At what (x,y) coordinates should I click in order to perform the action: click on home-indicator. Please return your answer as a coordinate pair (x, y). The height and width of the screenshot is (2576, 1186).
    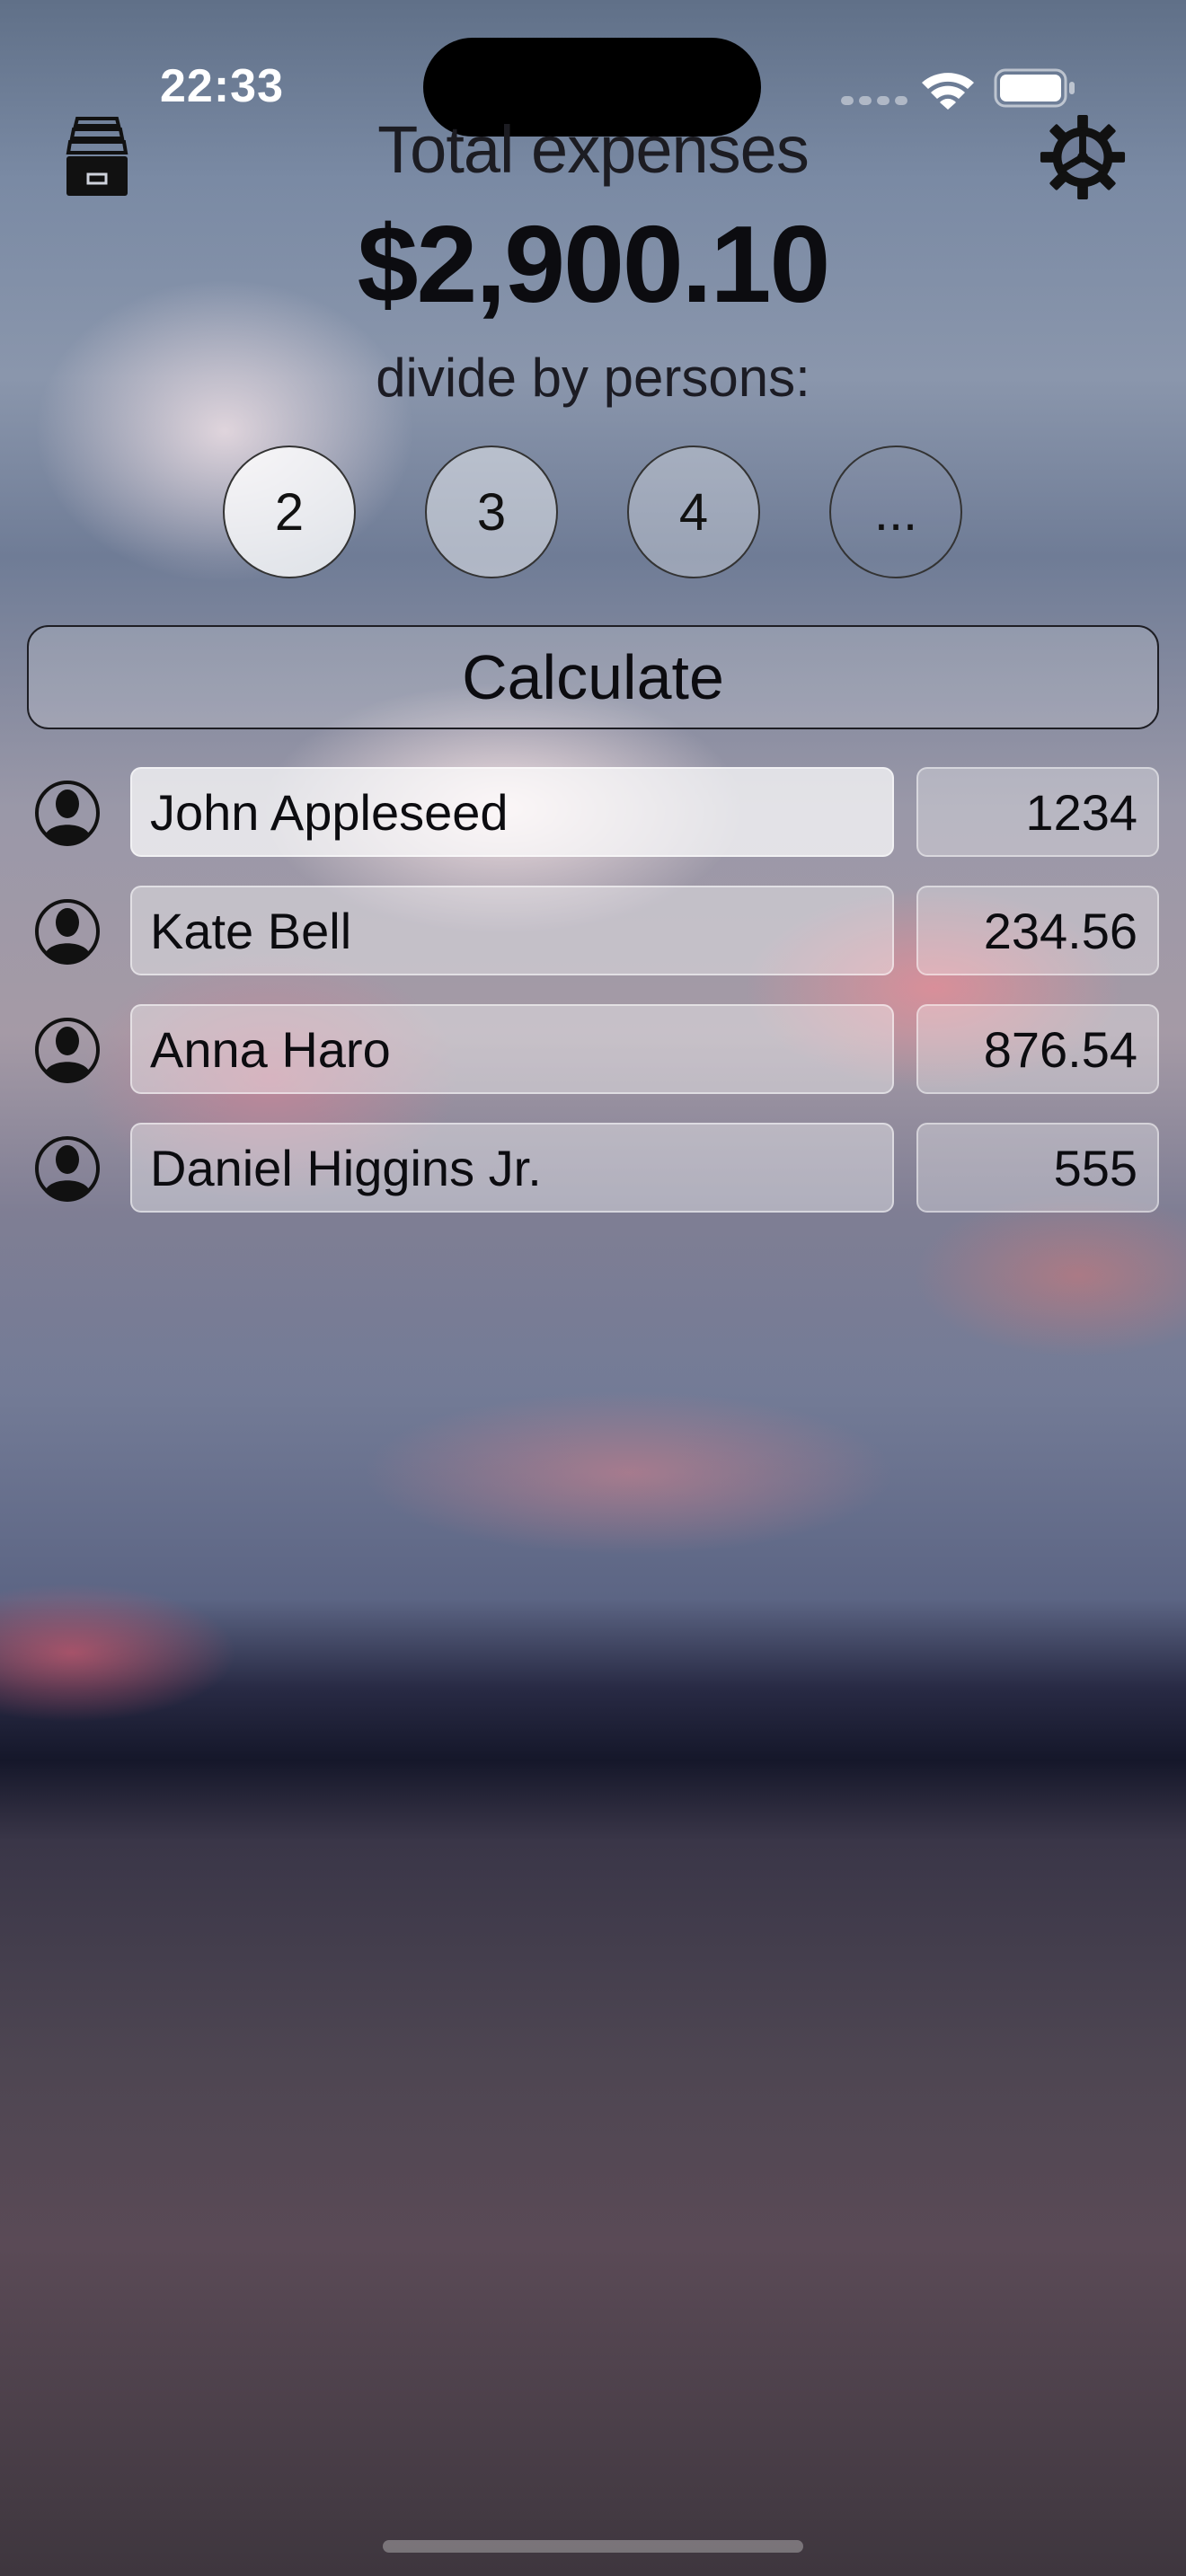
    Looking at the image, I should click on (593, 2546).